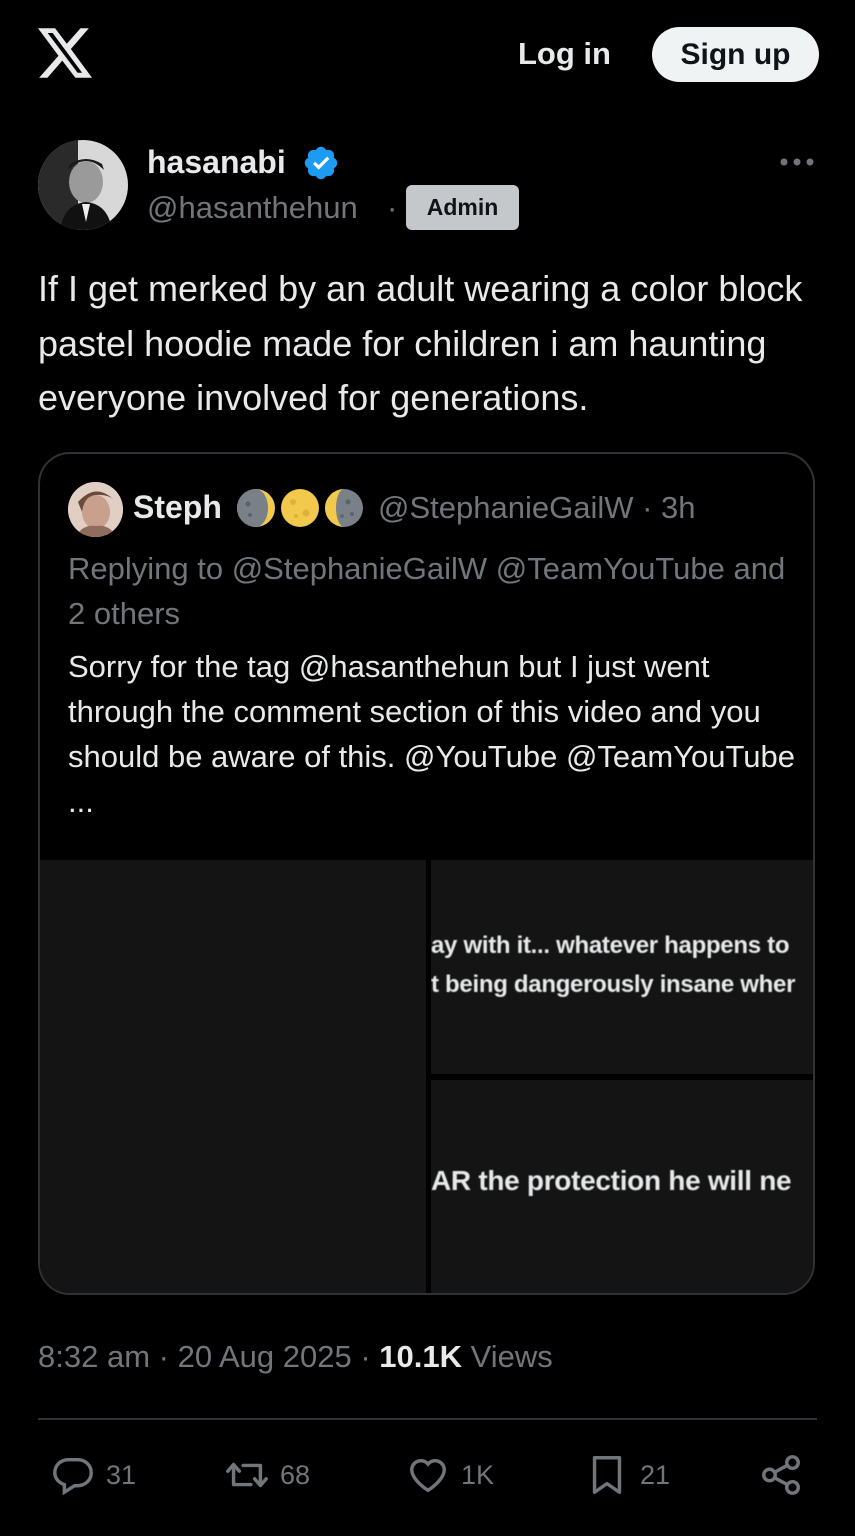  I want to click on repost-button: 68, so click(267, 1475).